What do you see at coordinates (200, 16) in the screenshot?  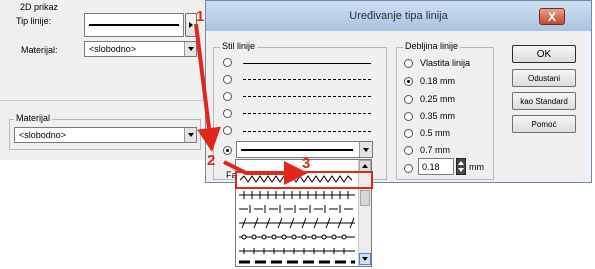 I see `annotation-step-1: 1` at bounding box center [200, 16].